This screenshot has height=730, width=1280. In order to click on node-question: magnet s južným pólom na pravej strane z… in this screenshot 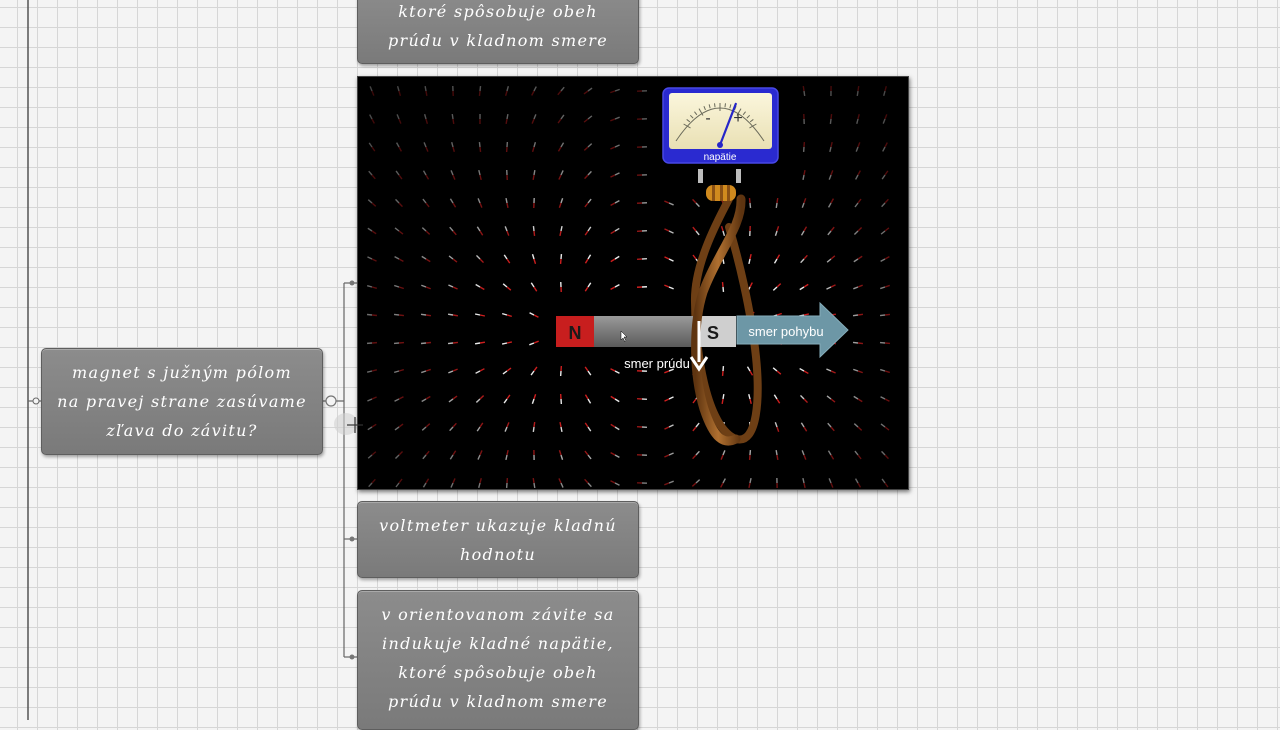, I will do `click(182, 401)`.